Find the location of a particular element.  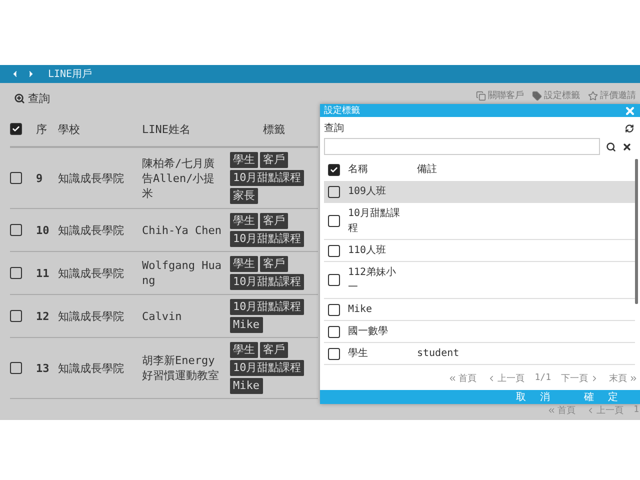

search-field is located at coordinates (462, 146).